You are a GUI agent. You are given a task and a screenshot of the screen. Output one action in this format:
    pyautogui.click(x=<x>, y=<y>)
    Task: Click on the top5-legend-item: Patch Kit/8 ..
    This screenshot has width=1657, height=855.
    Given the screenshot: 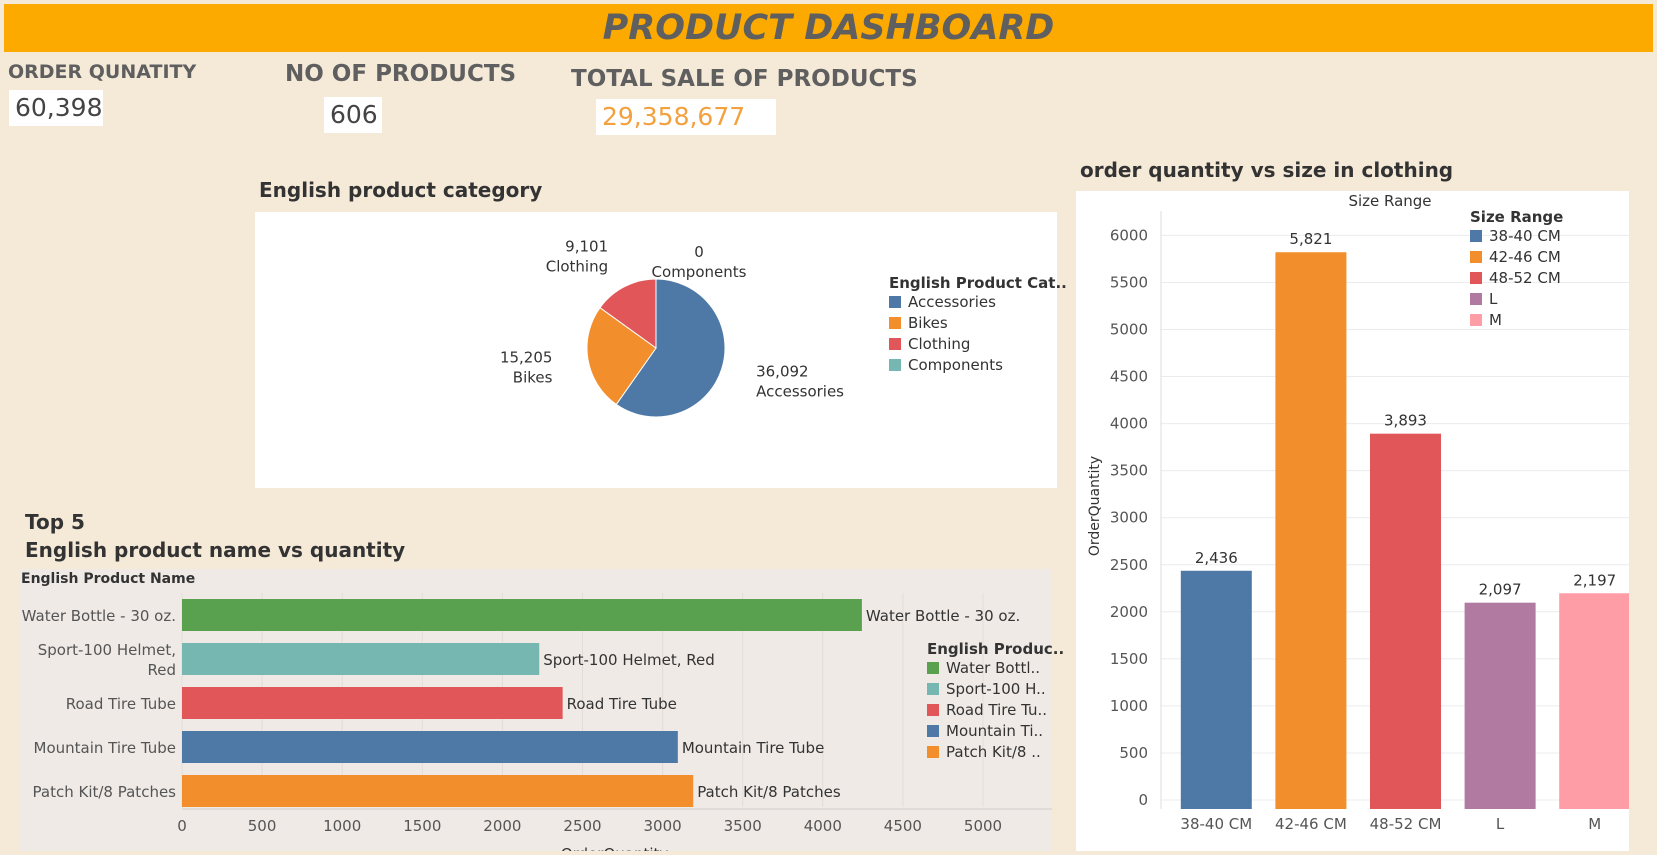 What is the action you would take?
    pyautogui.click(x=995, y=752)
    